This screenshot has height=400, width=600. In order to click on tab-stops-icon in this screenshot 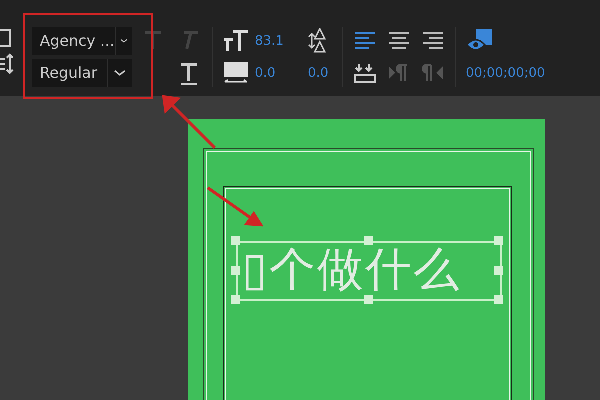, I will do `click(364, 73)`.